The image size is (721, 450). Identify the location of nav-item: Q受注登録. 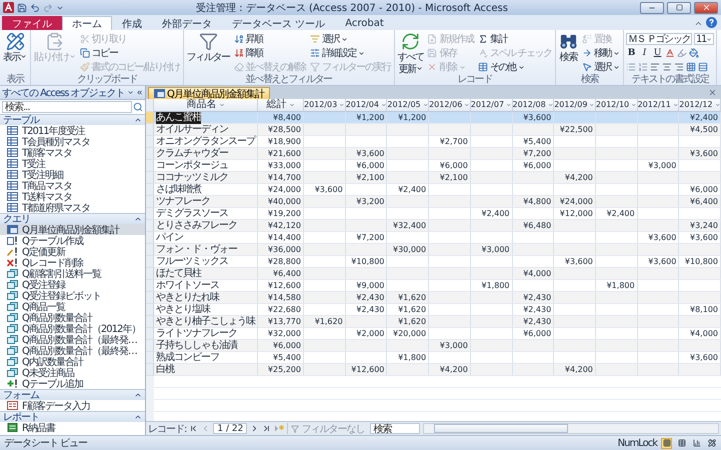
(72, 284).